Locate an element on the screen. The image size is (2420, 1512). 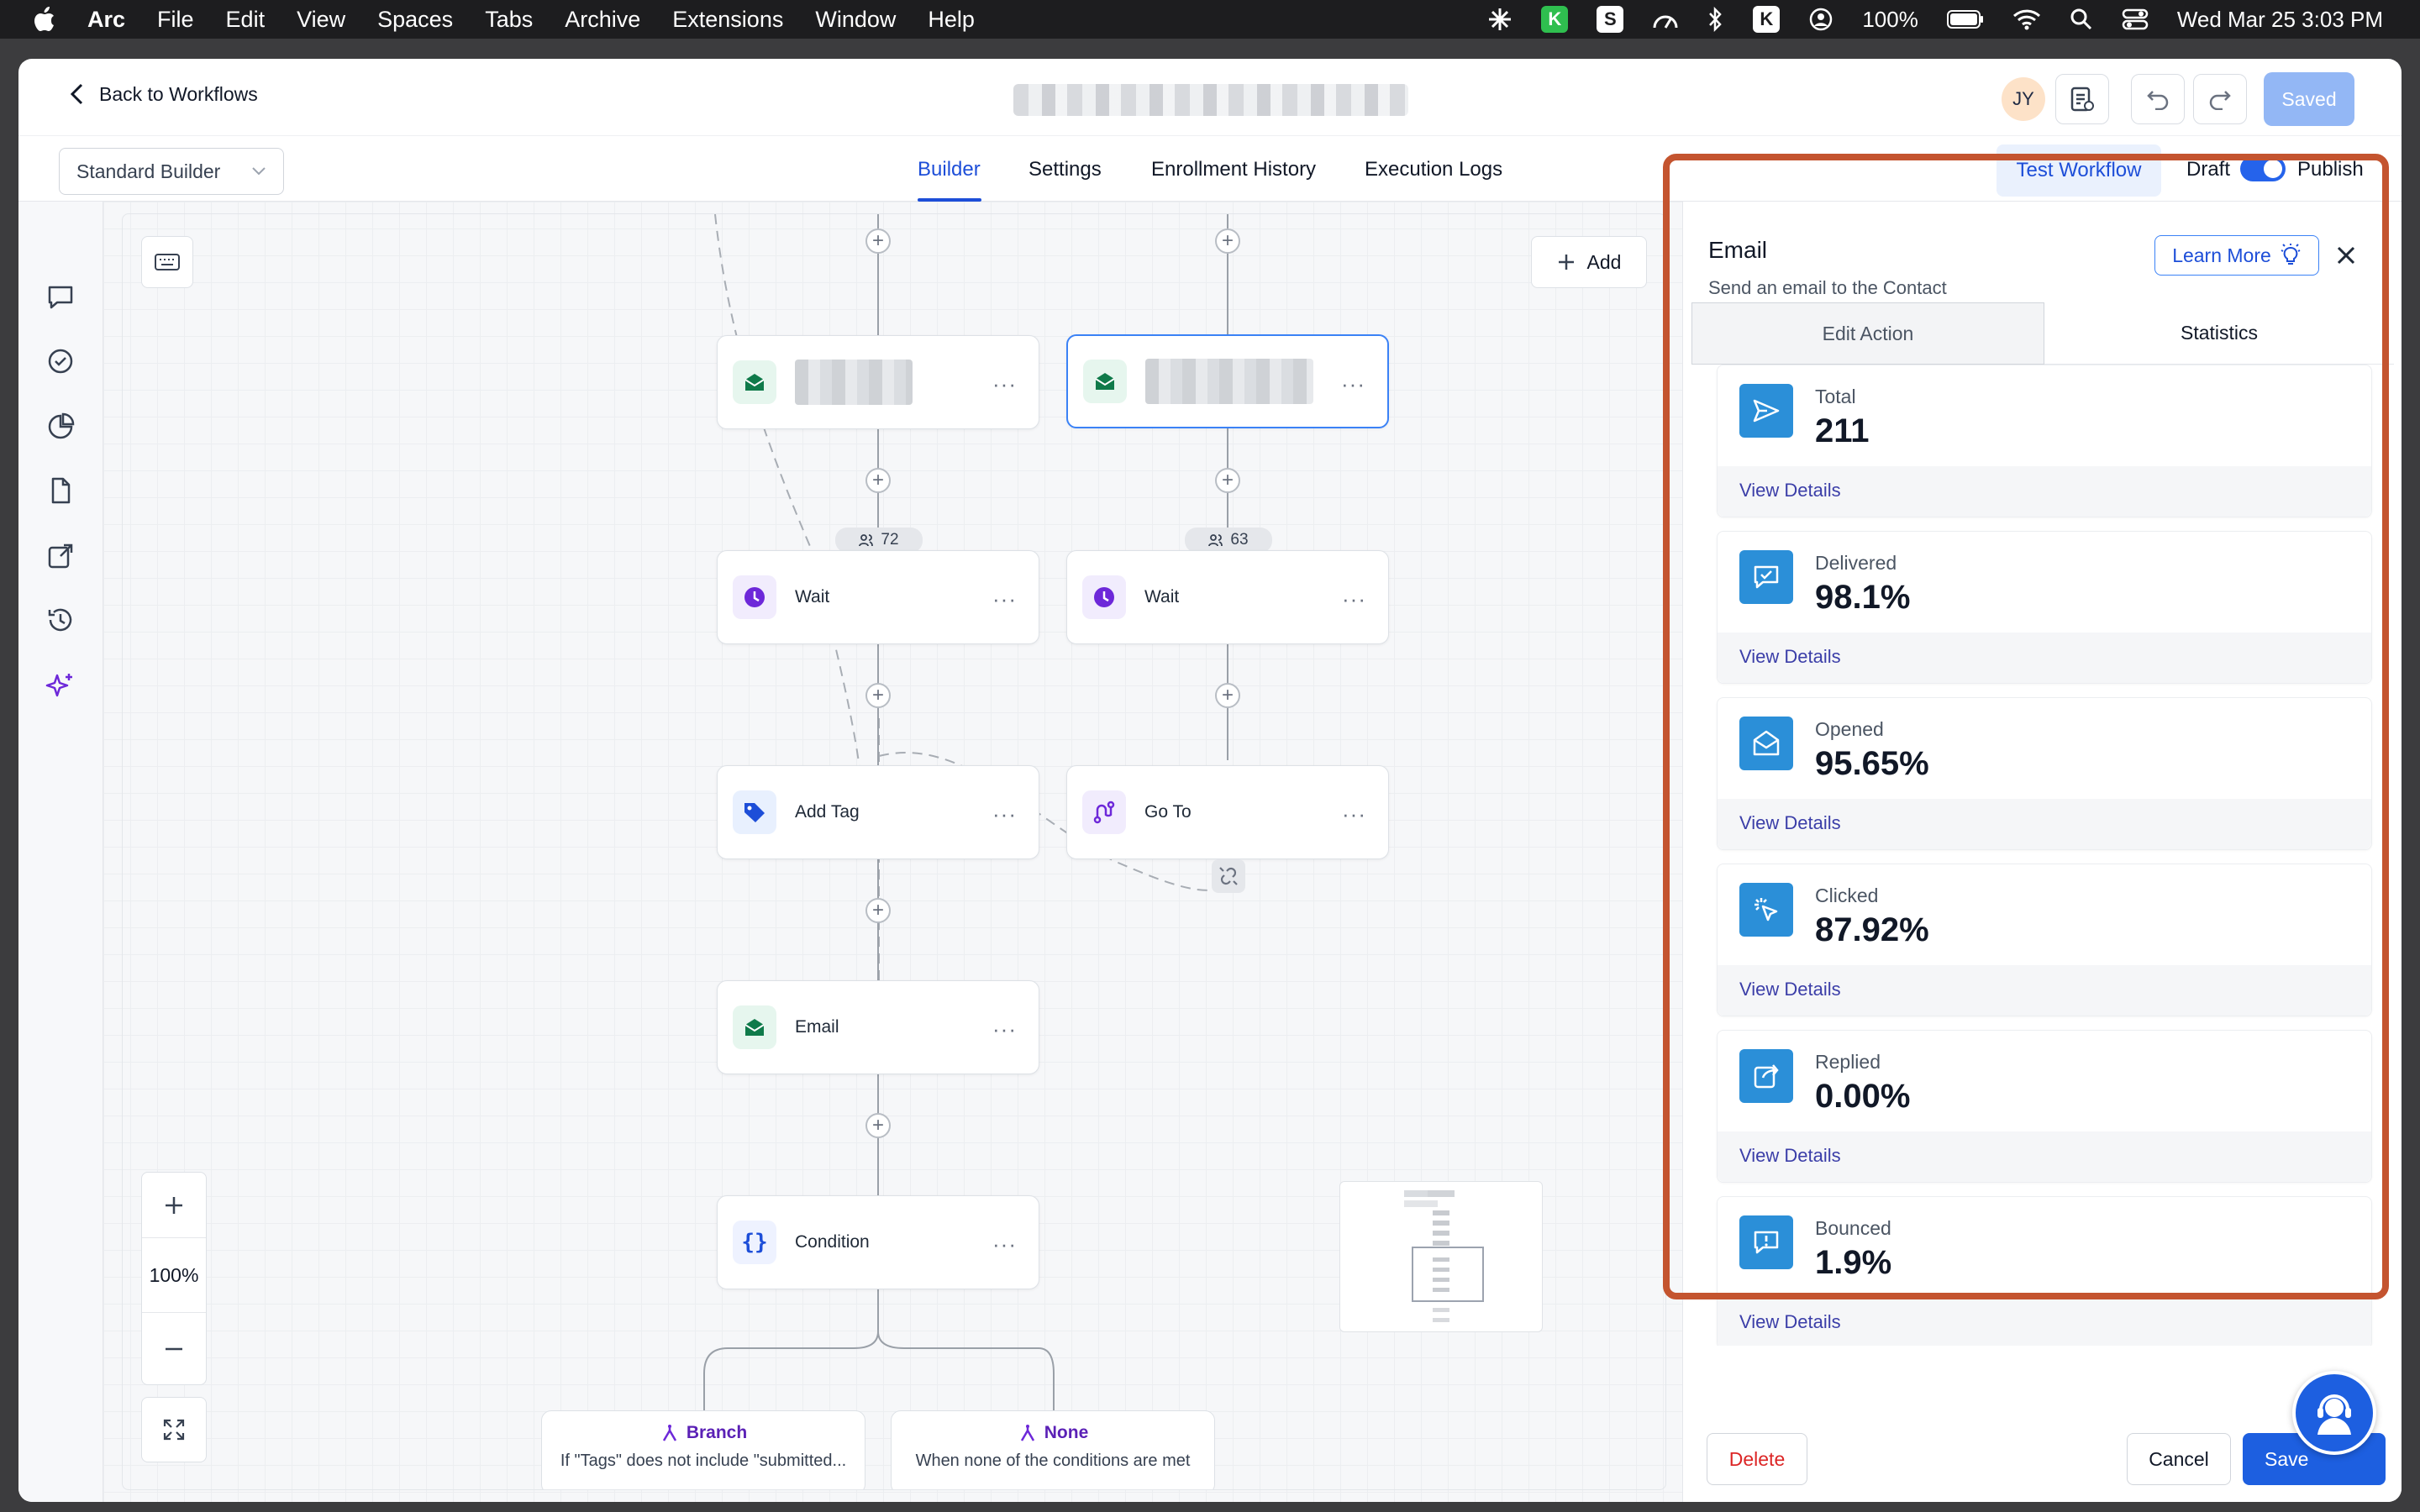
menu-tabs: Tabs is located at coordinates (509, 20).